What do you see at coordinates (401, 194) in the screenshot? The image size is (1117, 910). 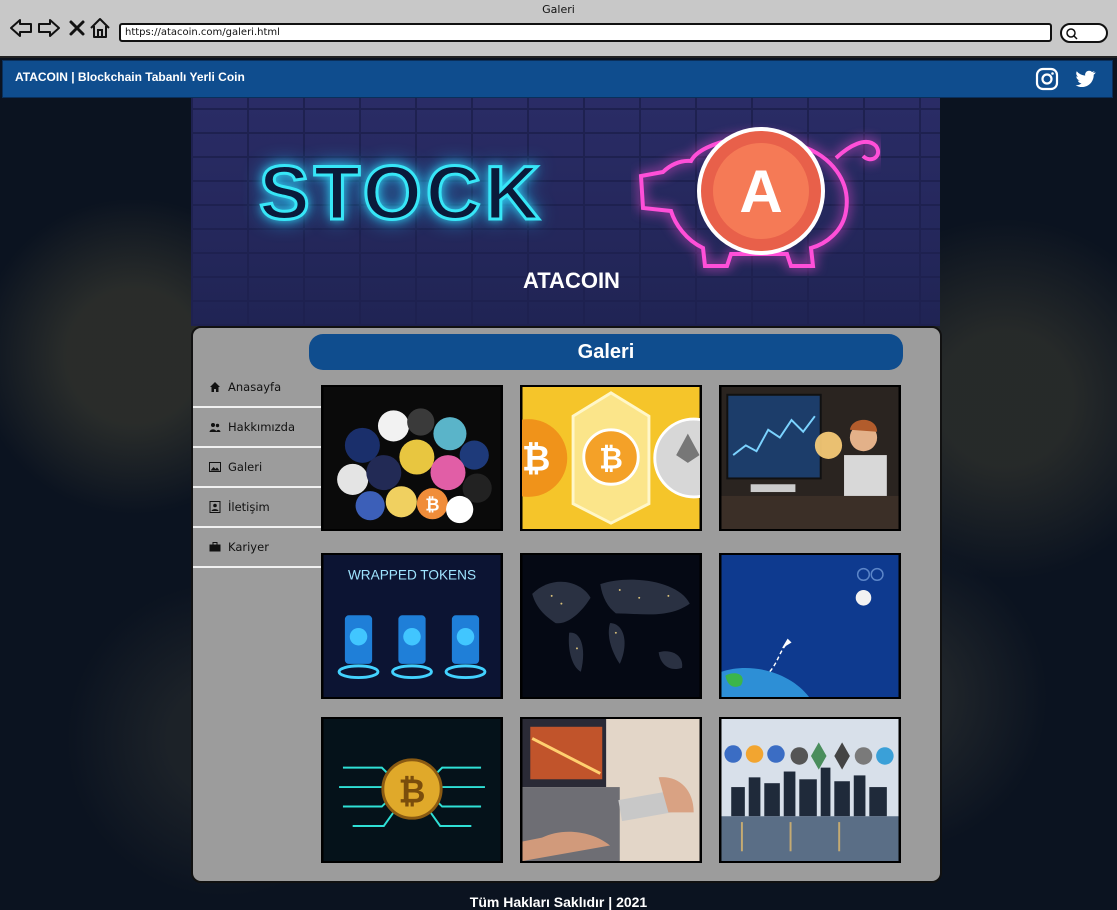 I see `hero-neon-text: STOCK` at bounding box center [401, 194].